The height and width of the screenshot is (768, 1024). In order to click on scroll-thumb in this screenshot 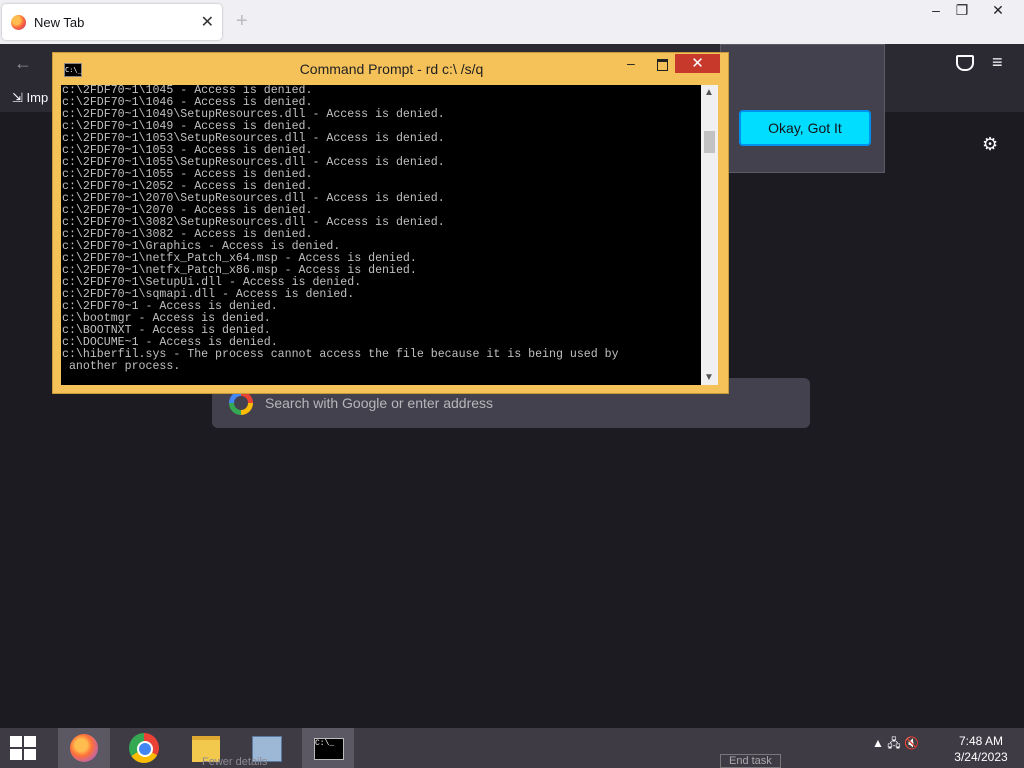, I will do `click(709, 142)`.